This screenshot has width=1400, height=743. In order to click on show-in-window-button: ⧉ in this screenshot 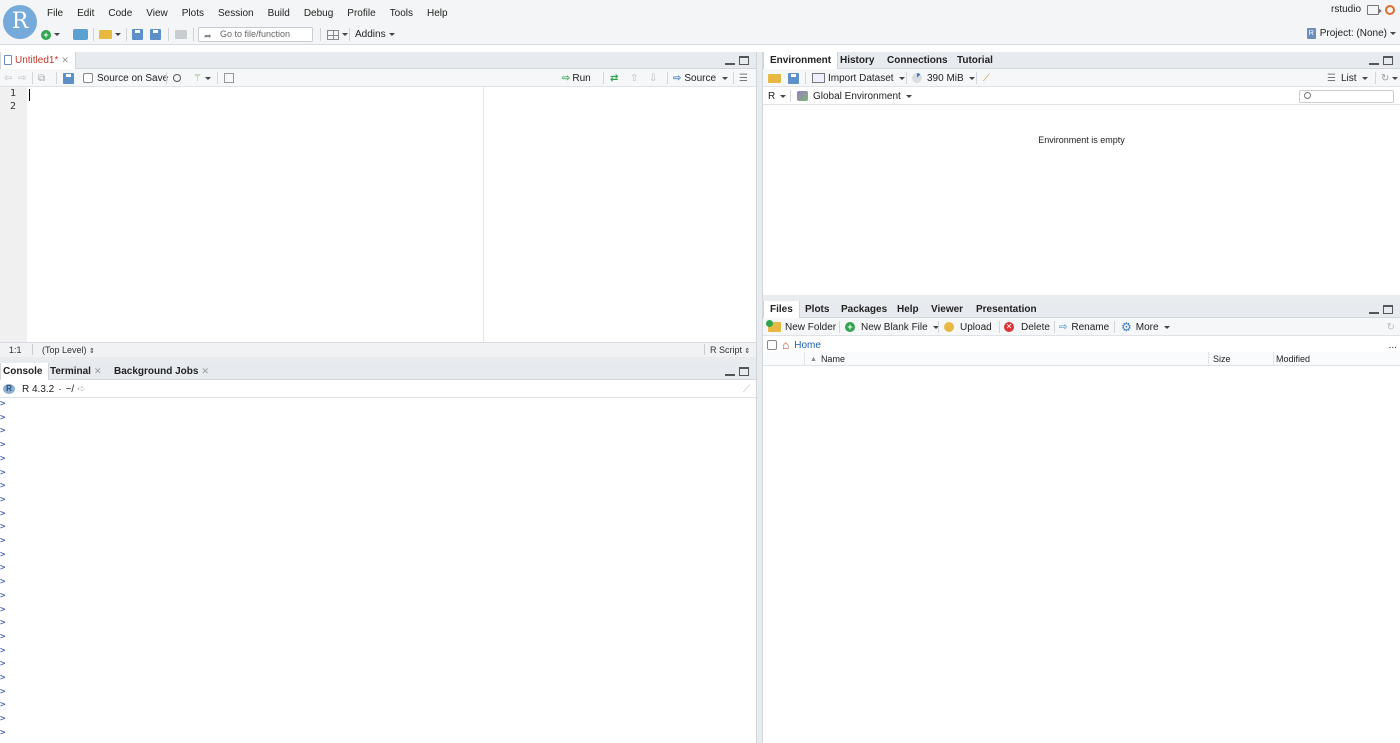, I will do `click(41, 78)`.